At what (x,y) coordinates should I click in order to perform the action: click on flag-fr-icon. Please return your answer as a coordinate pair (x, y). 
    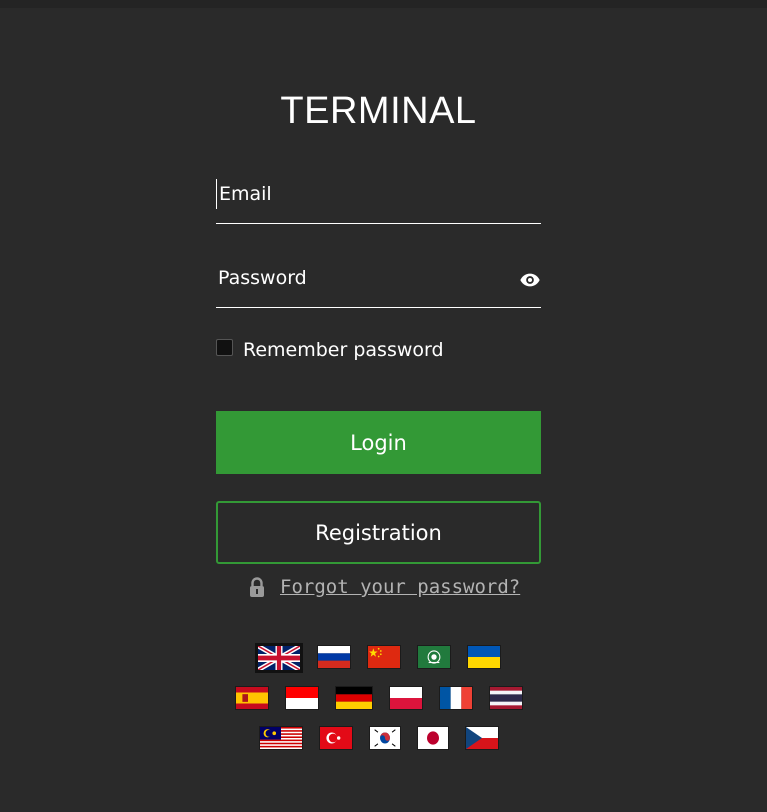
    Looking at the image, I should click on (455, 698).